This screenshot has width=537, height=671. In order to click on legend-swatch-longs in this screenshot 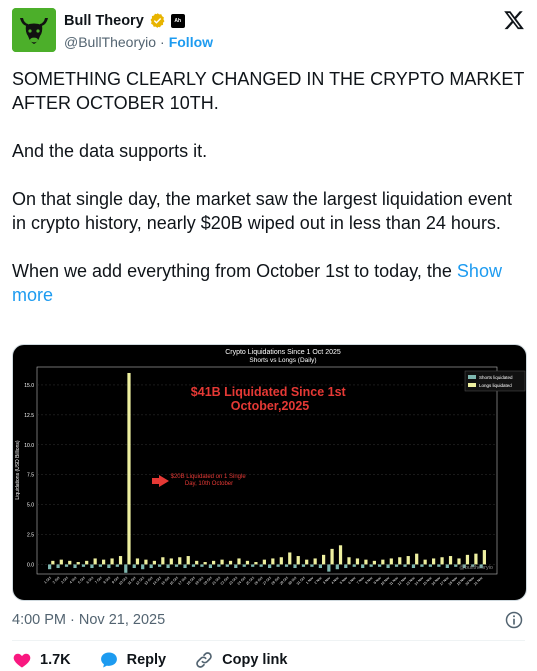, I will do `click(472, 385)`.